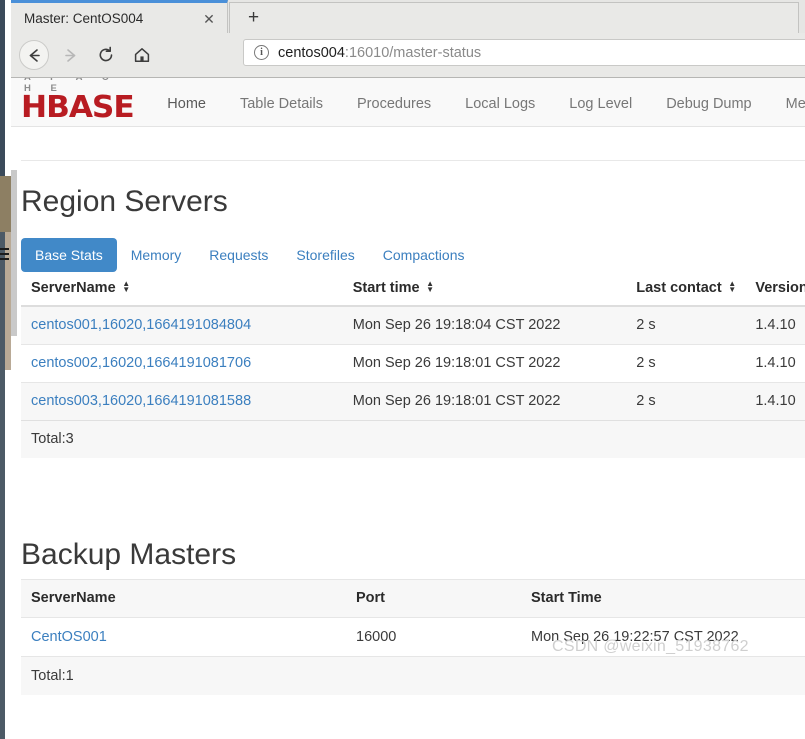  Describe the element at coordinates (183, 675) in the screenshot. I see `backup-masters-total: Total:1` at that location.